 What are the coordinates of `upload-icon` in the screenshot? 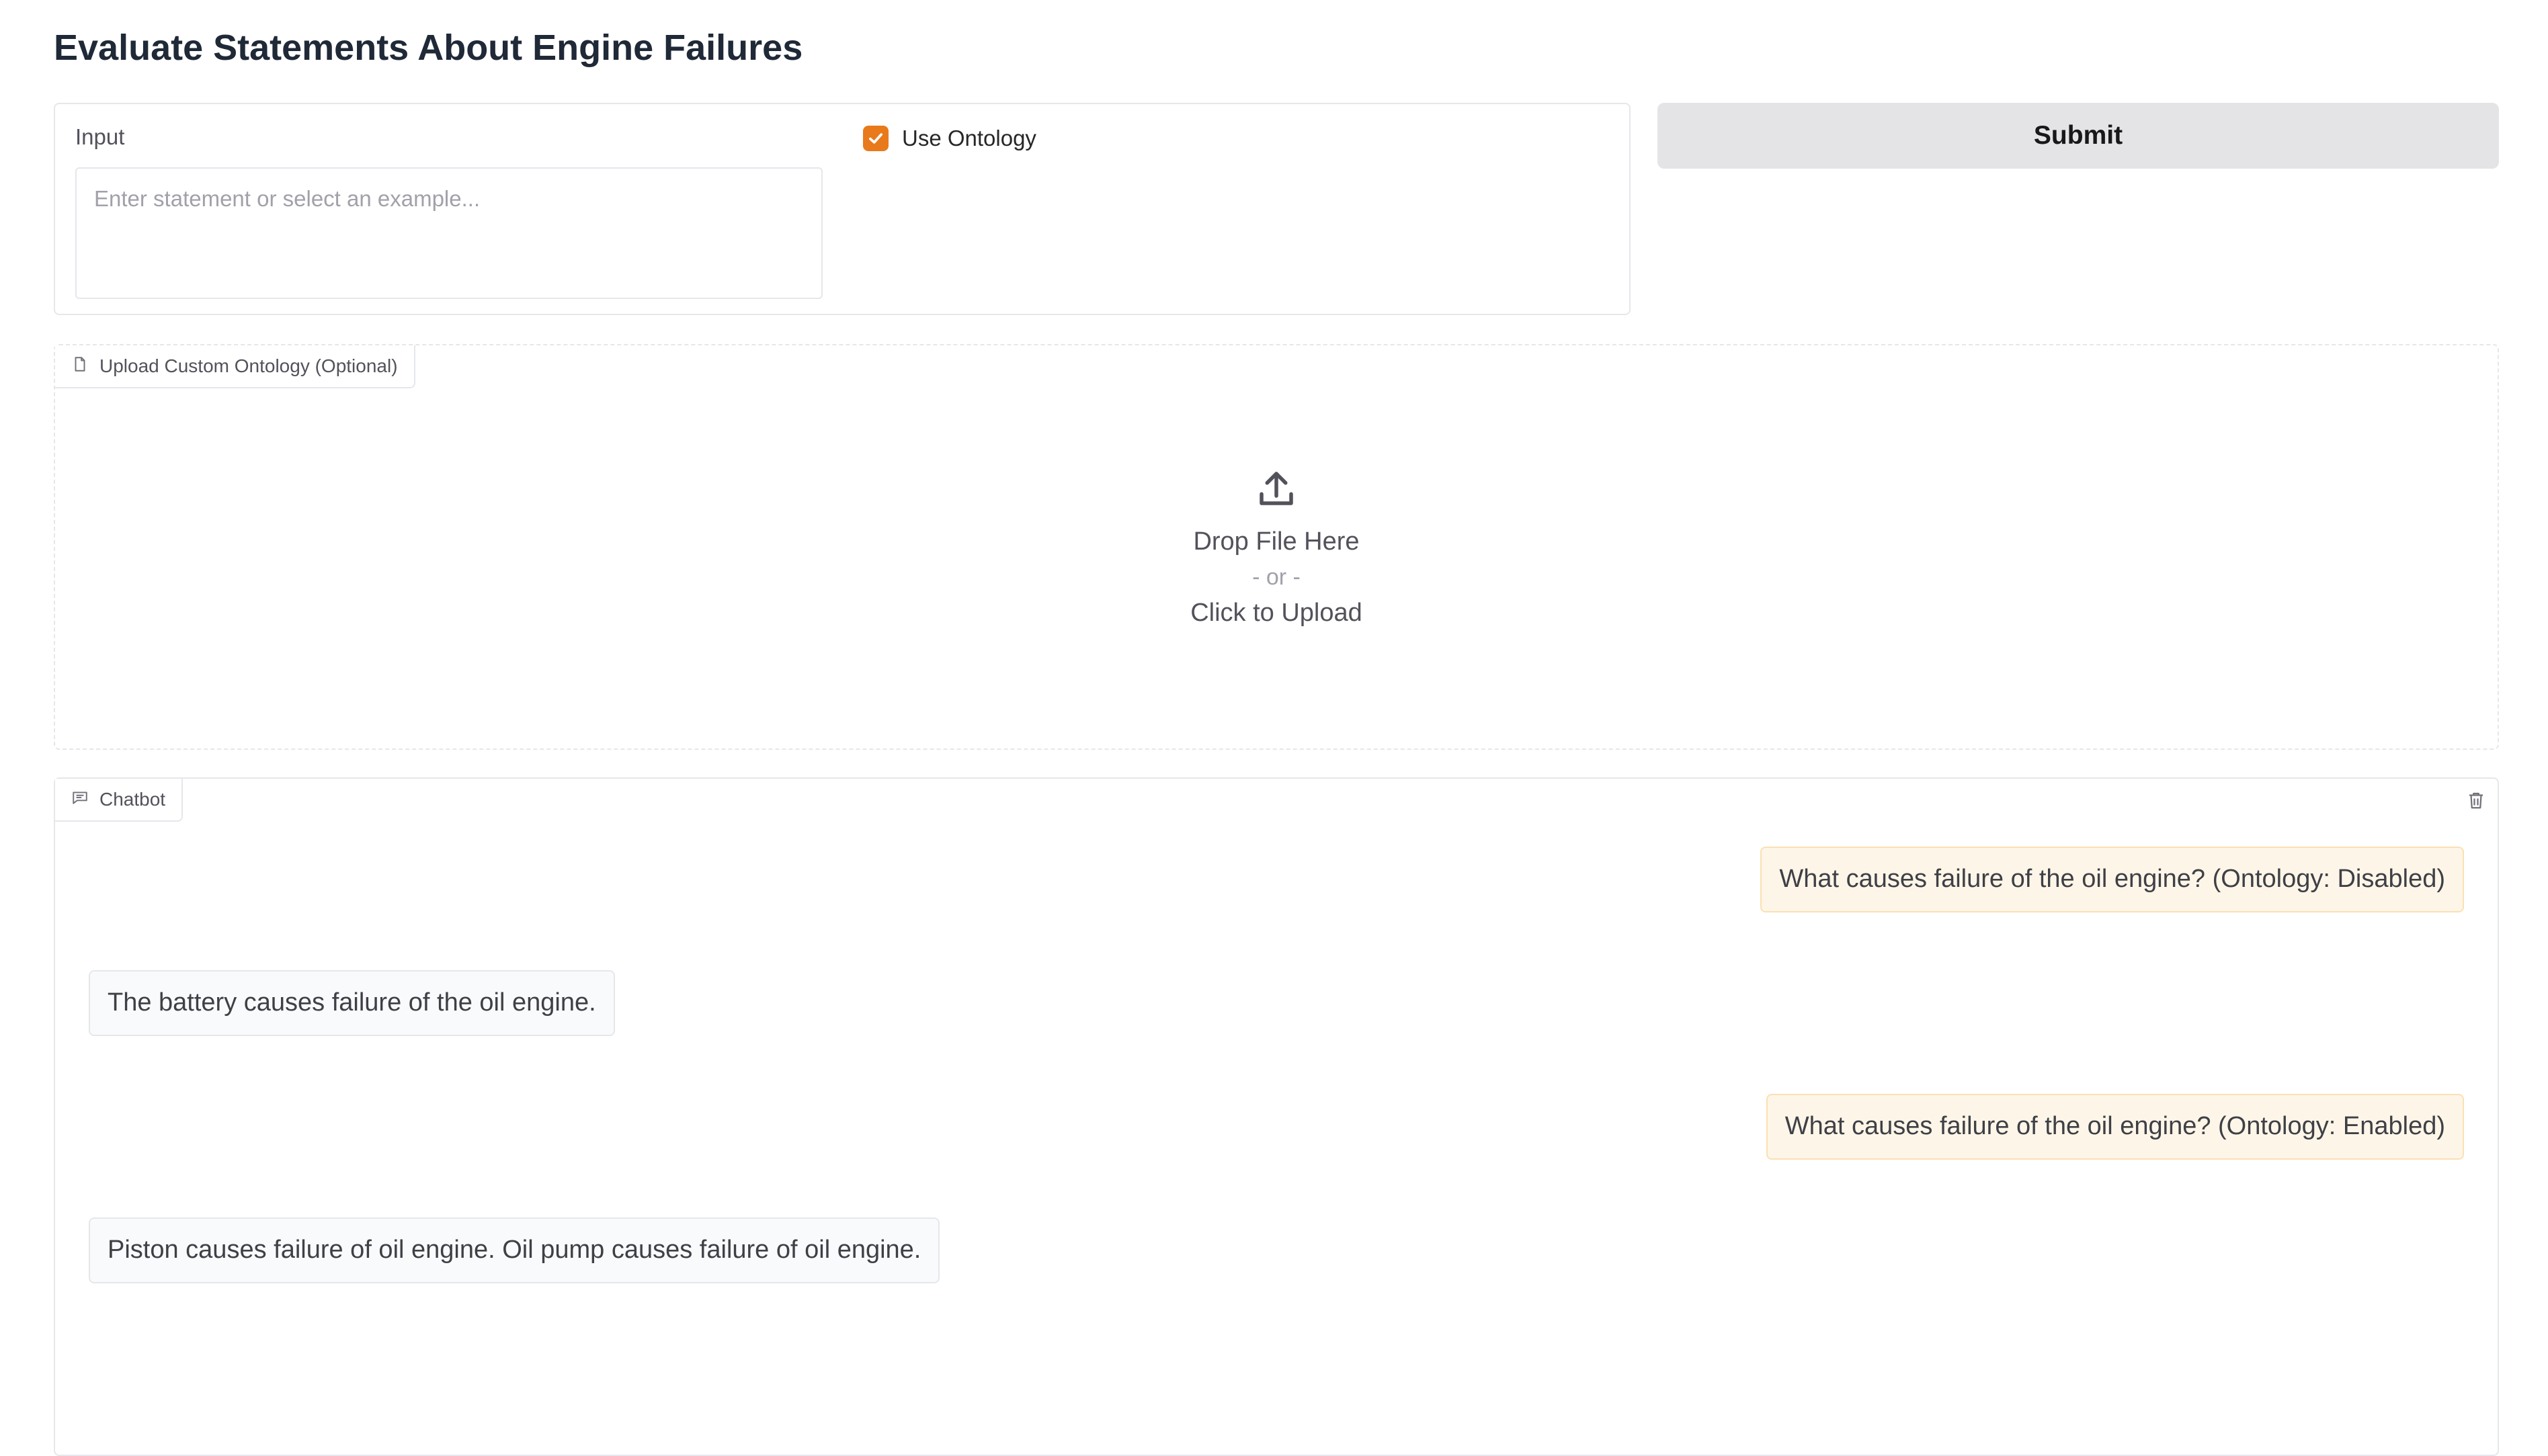 It's located at (1276, 490).